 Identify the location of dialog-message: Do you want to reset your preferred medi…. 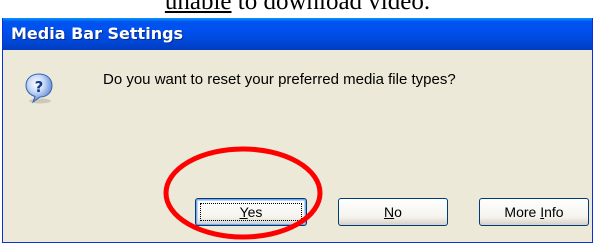
(279, 79).